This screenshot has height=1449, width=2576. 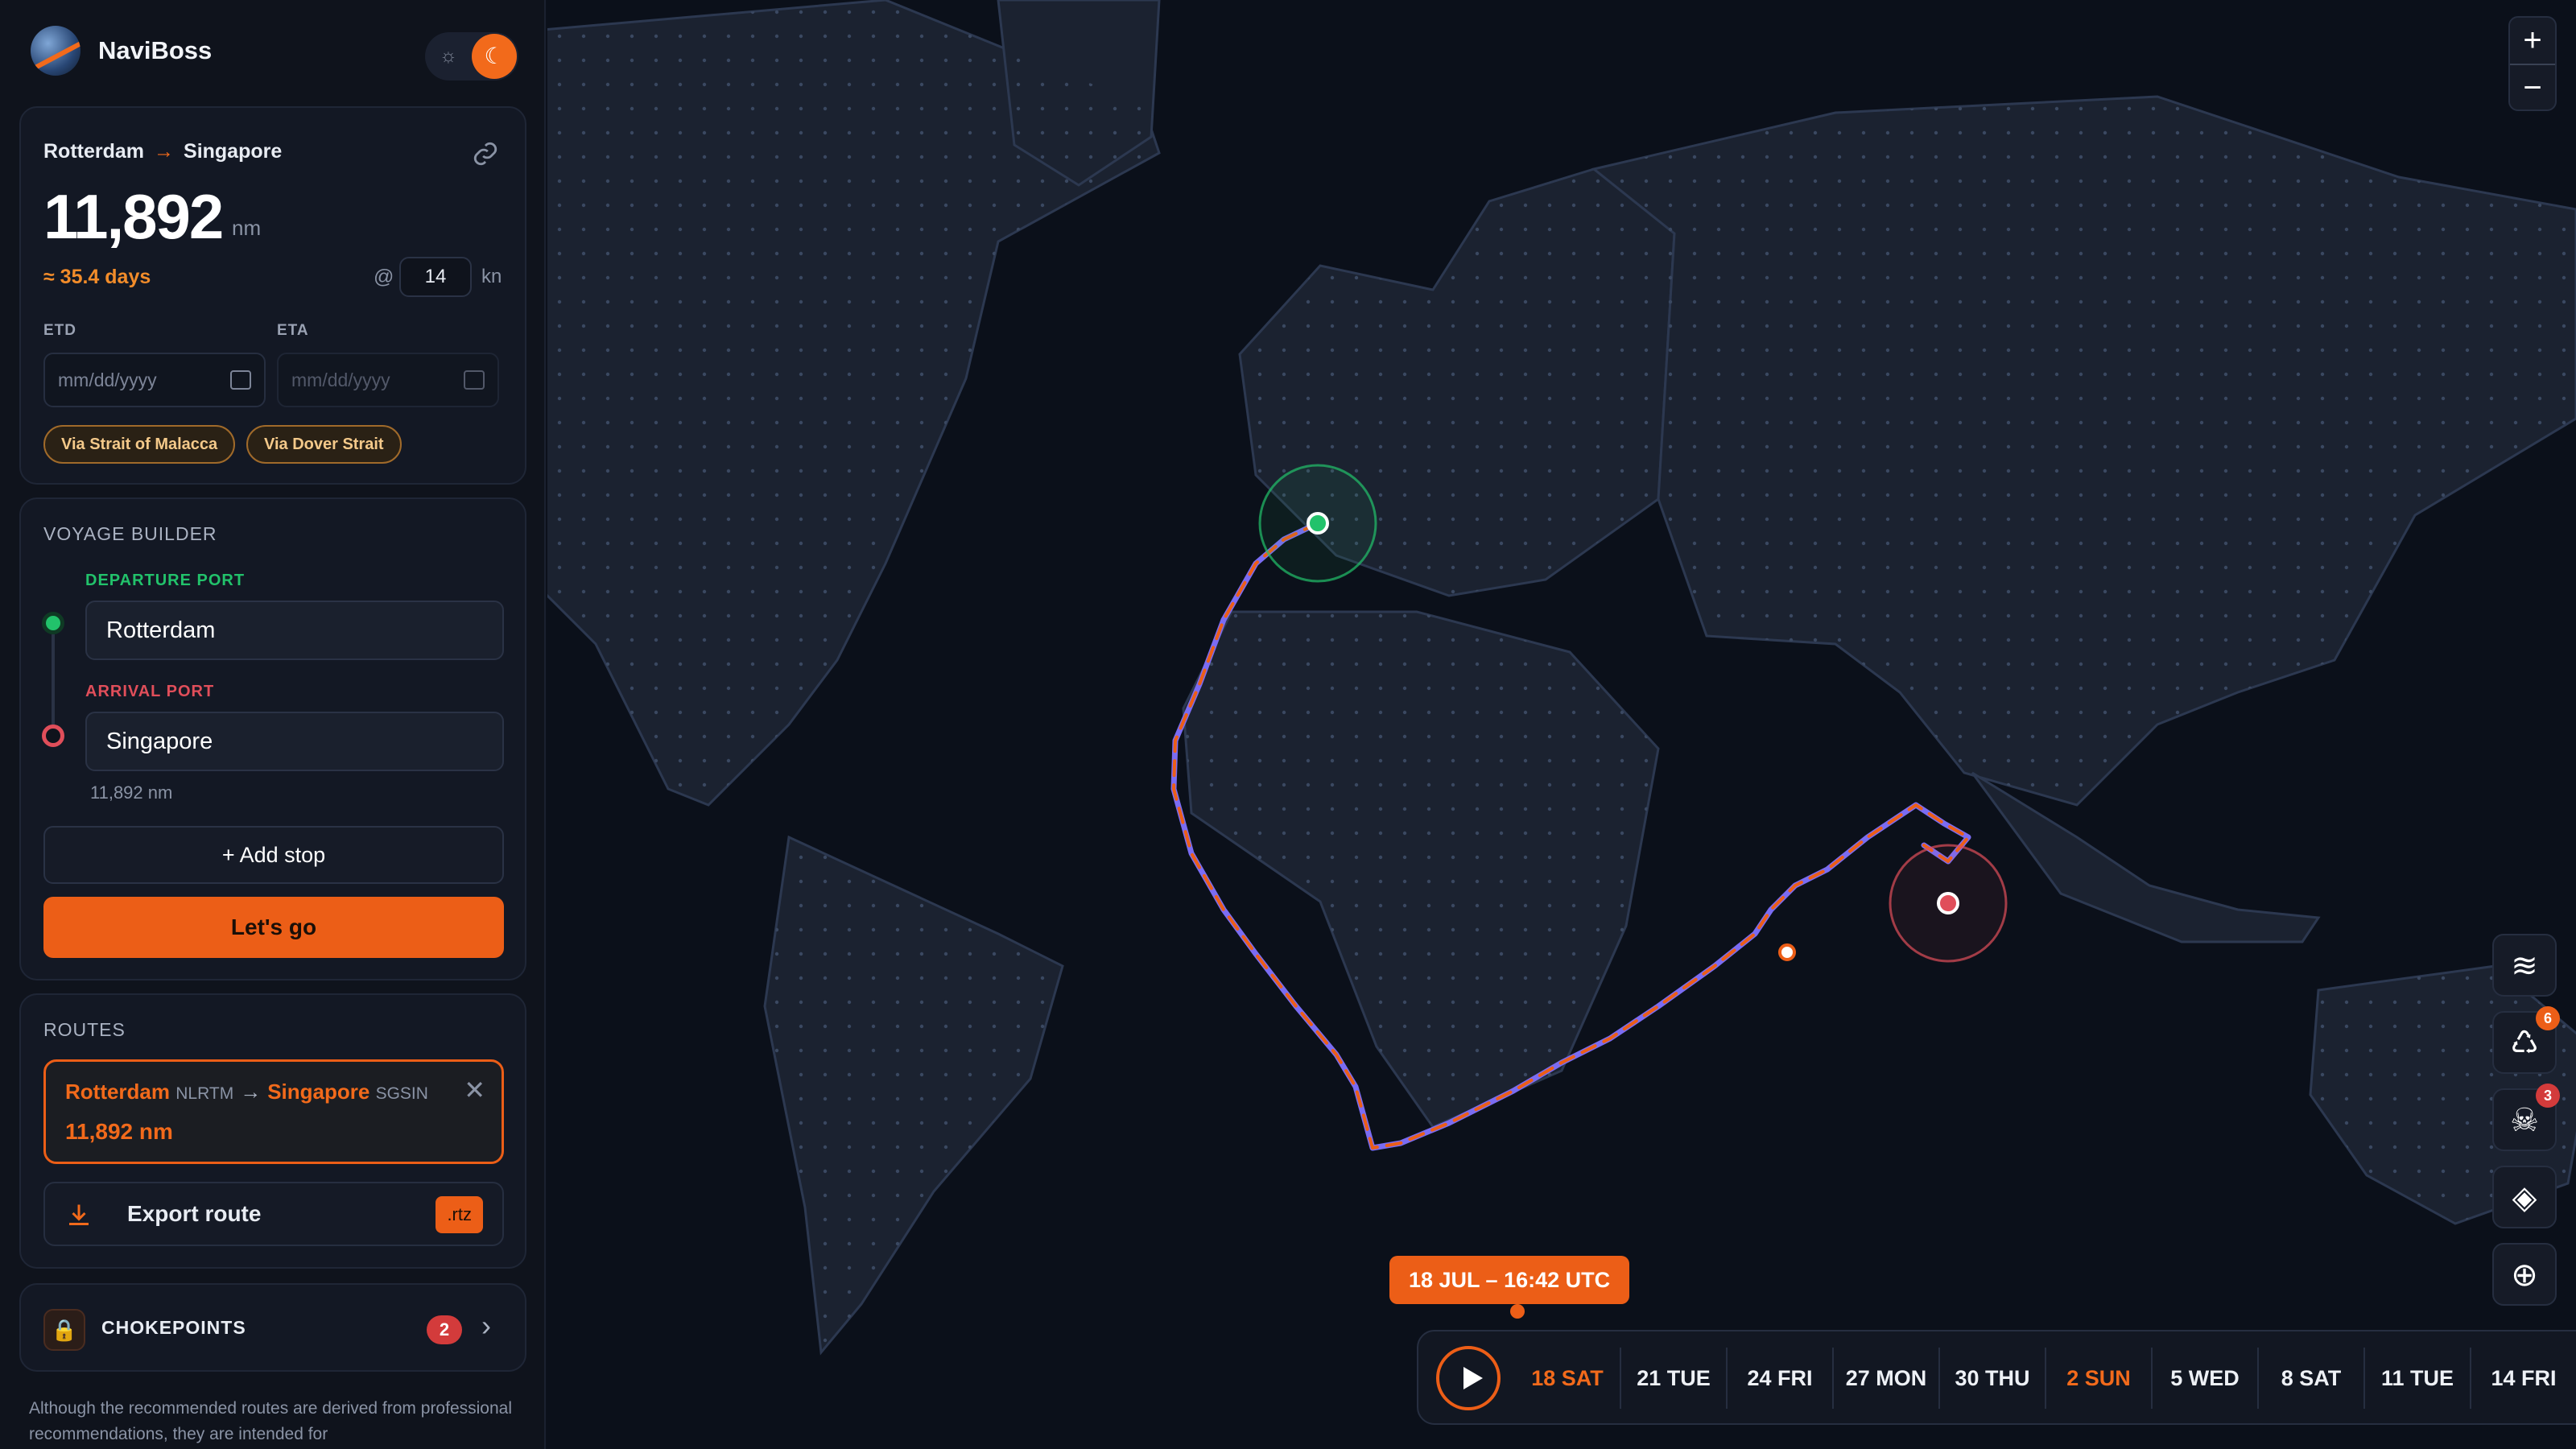 I want to click on lock-icon: 🔒, so click(x=64, y=1330).